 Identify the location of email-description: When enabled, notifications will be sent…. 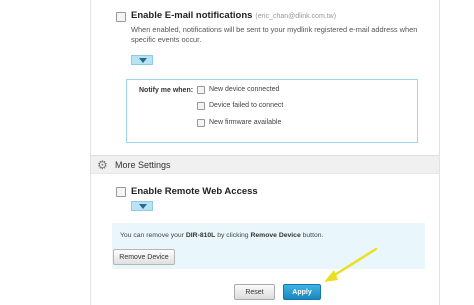
(274, 34).